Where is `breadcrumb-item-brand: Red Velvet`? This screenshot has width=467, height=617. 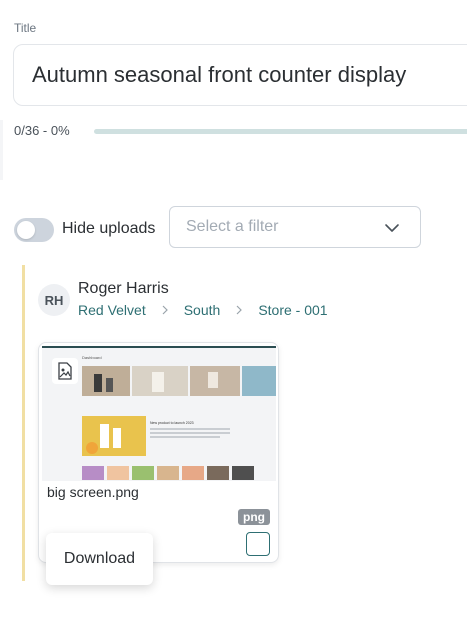
breadcrumb-item-brand: Red Velvet is located at coordinates (112, 310).